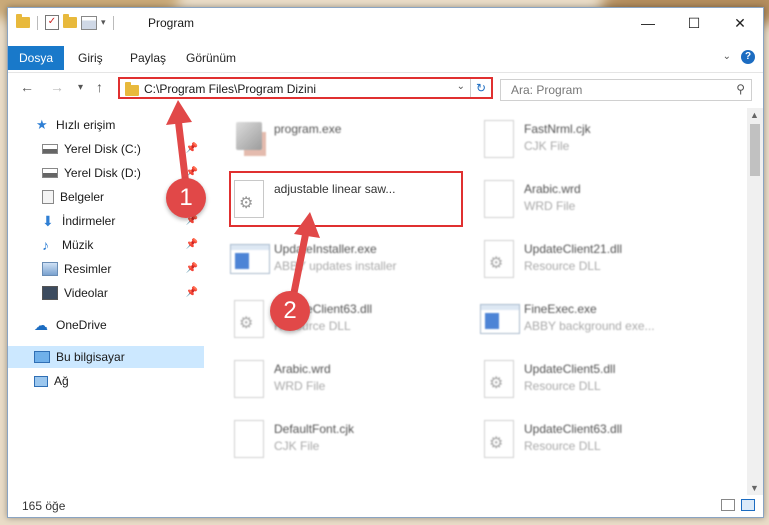 The image size is (769, 525). Describe the element at coordinates (186, 198) in the screenshot. I see `callout-badge-1: 1` at that location.